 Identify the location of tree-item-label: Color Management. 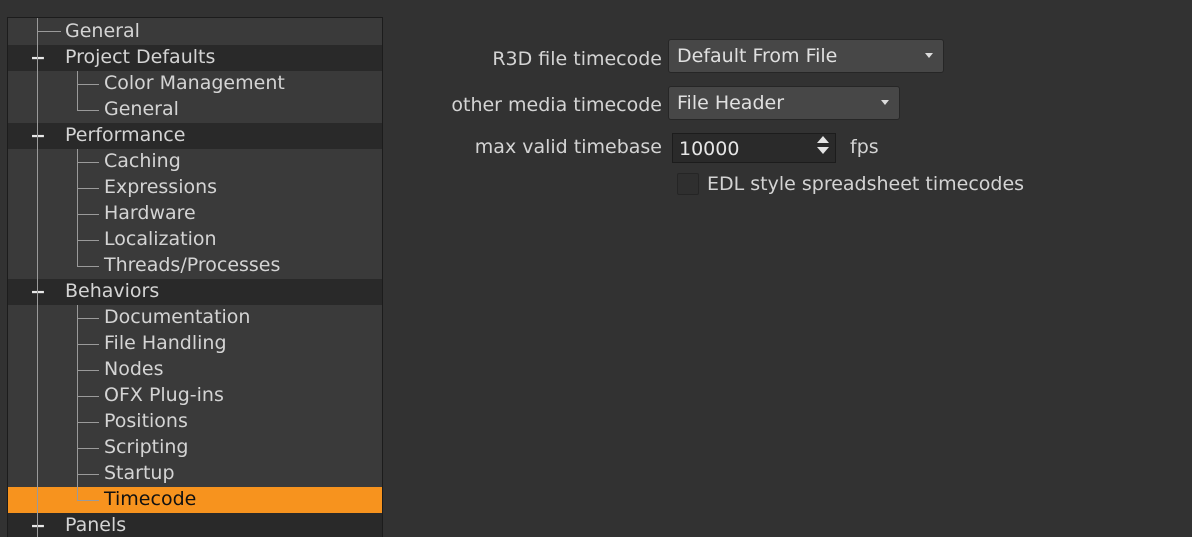
(194, 83).